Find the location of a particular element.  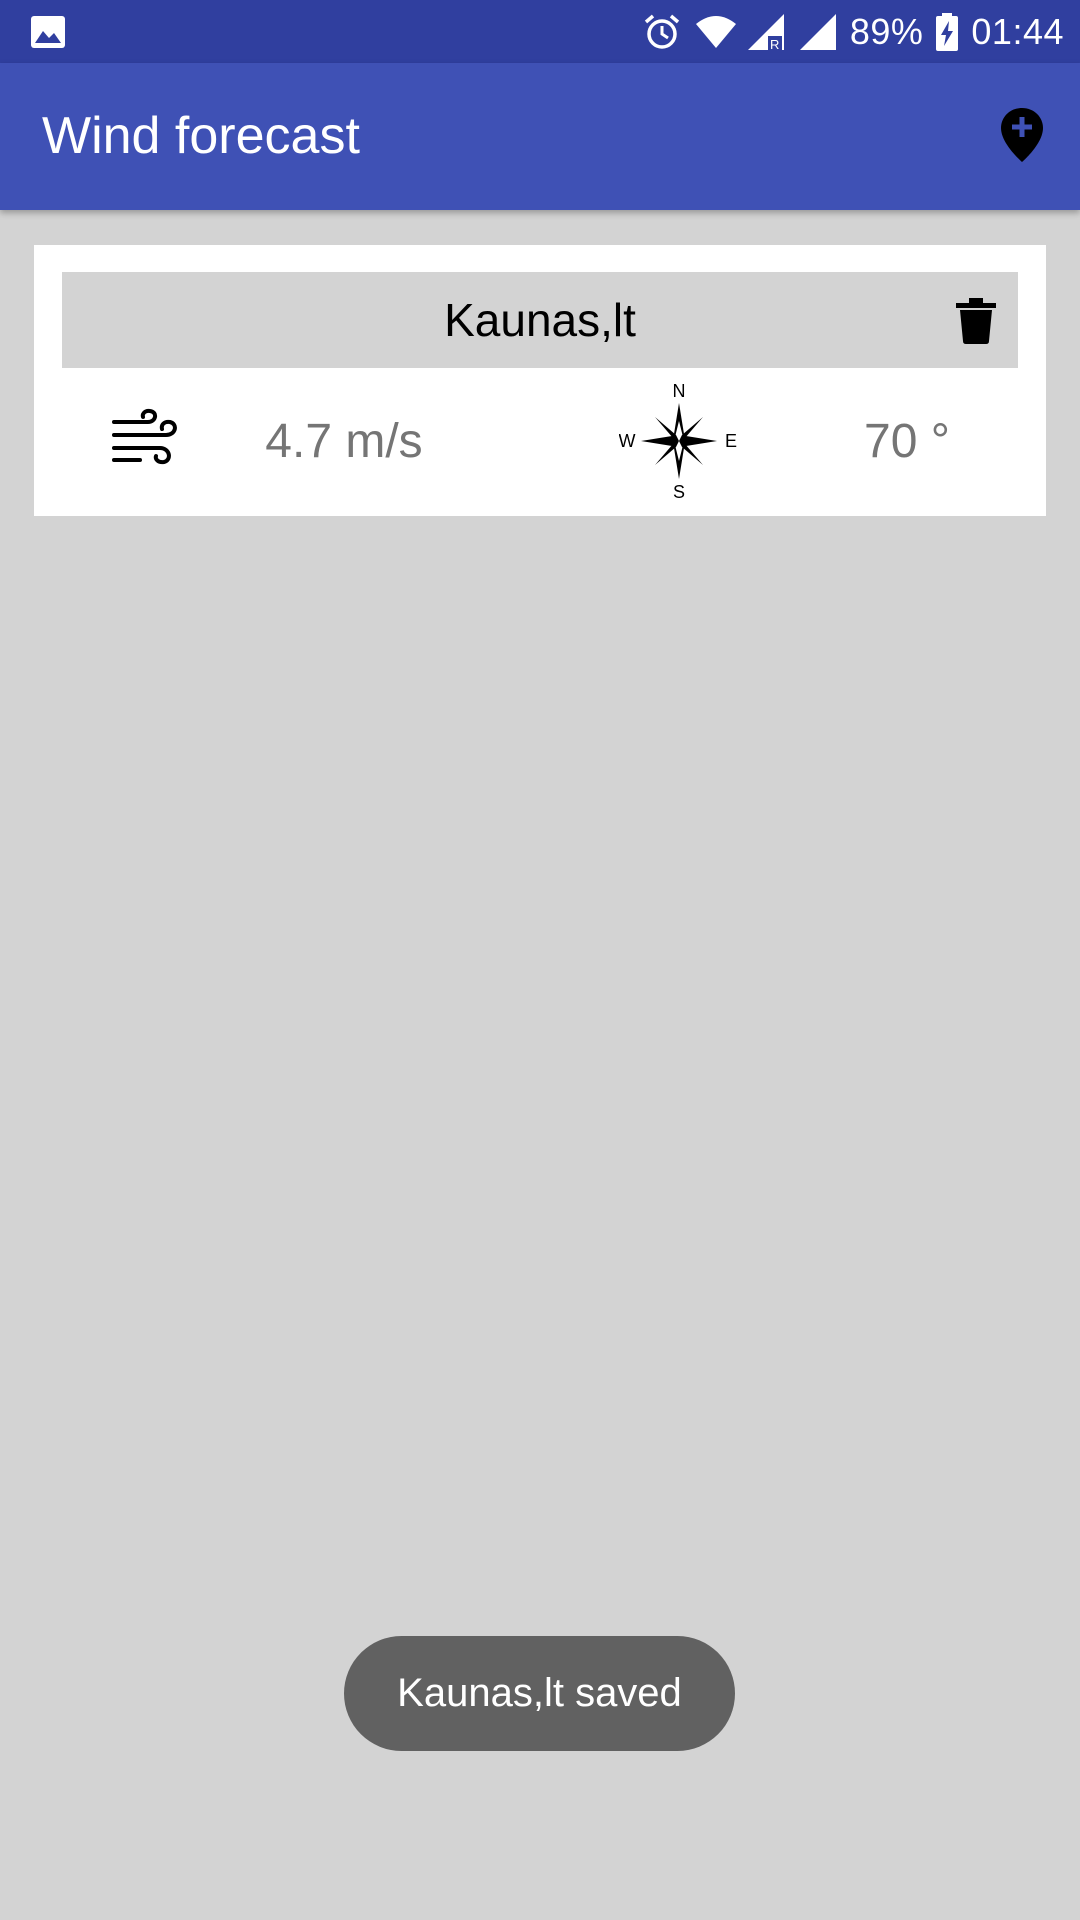

status-bar: R 89% 01:44 is located at coordinates (540, 31).